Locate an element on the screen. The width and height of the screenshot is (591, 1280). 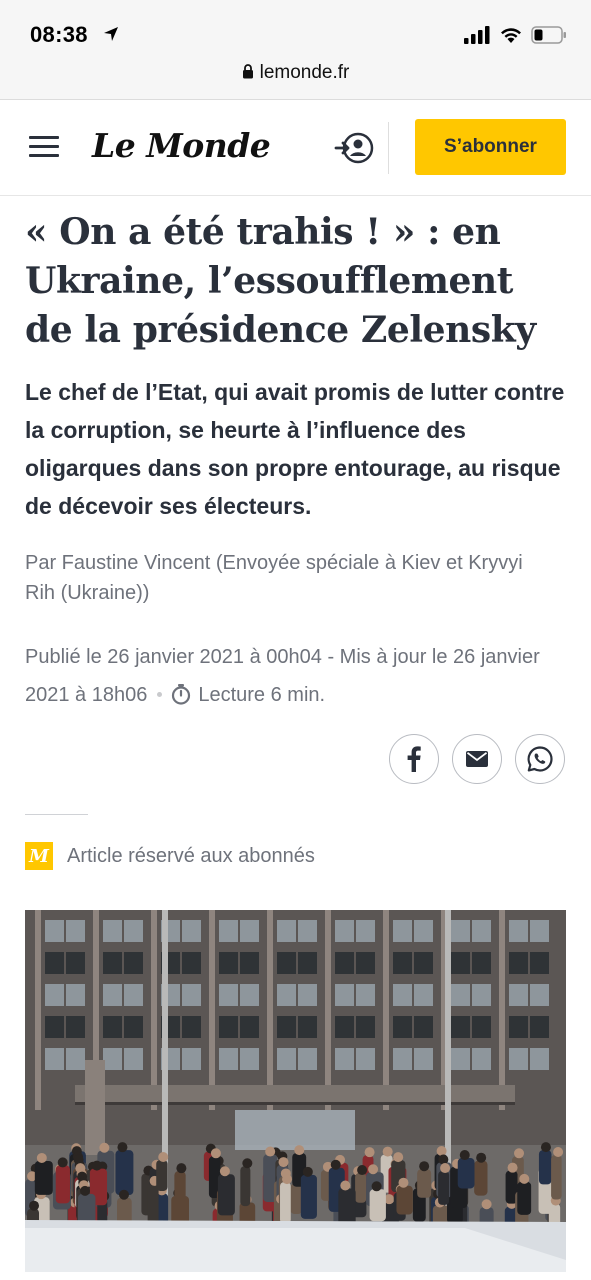
section-divider is located at coordinates (56, 814).